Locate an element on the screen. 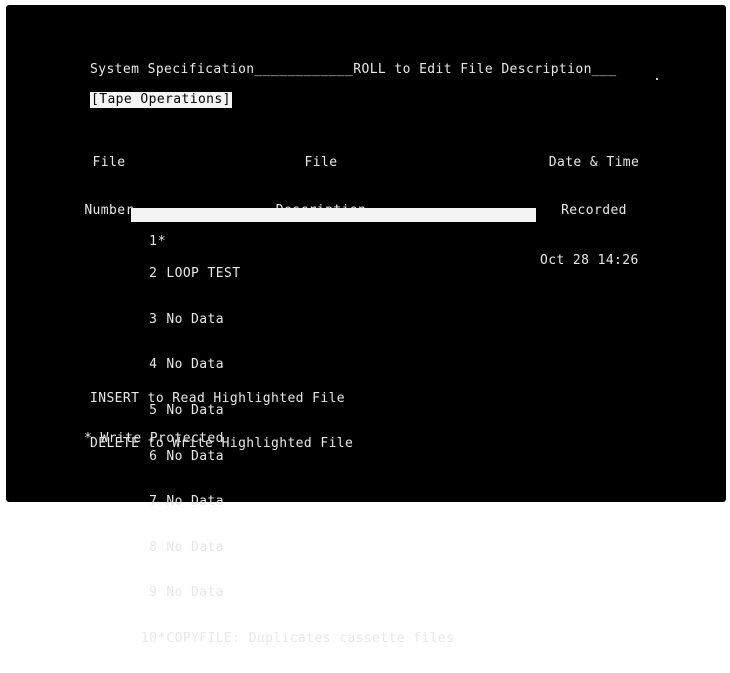  file-row: 7 No Data is located at coordinates (272, 495).